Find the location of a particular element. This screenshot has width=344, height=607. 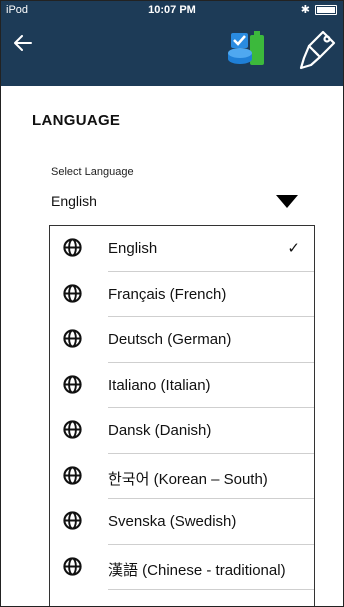

clock: 10:07 PM is located at coordinates (172, 10).